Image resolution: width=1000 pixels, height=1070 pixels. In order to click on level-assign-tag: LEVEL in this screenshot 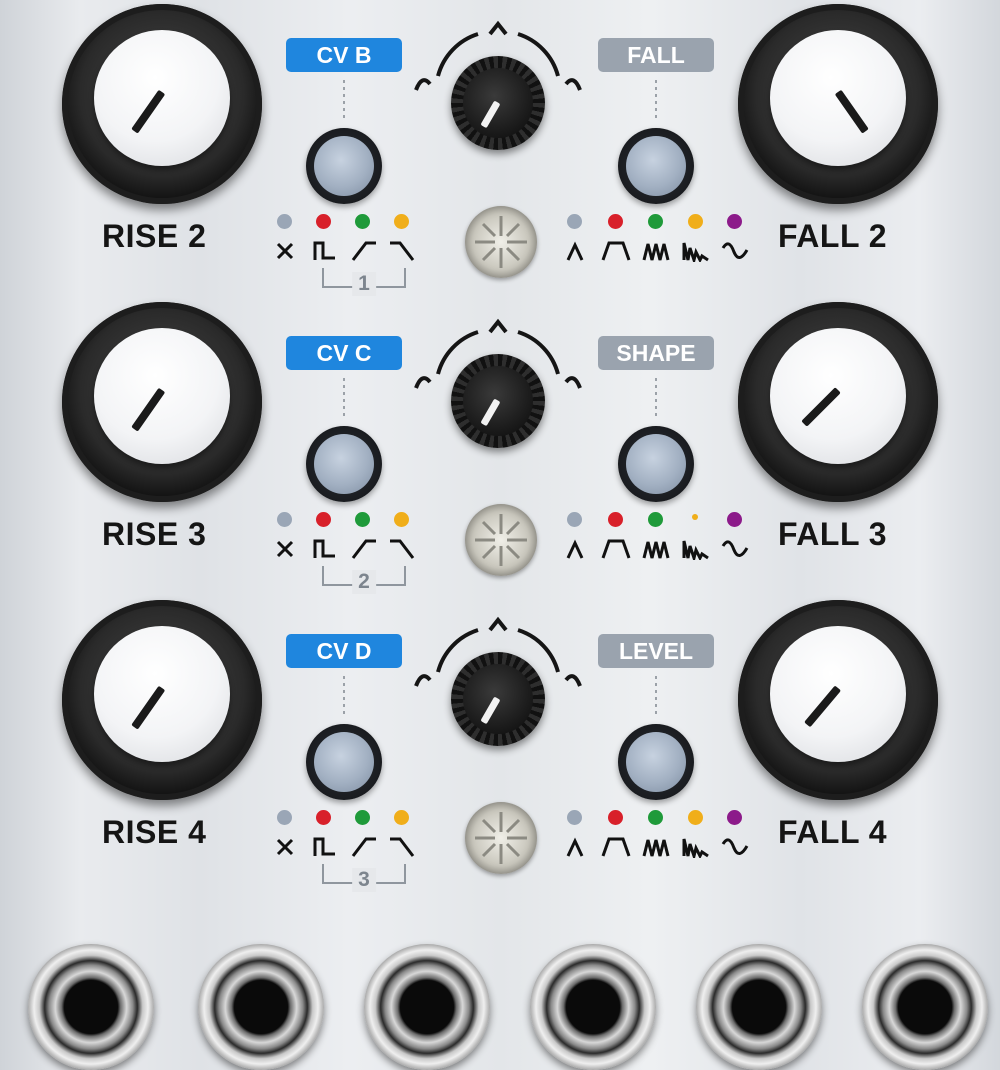, I will do `click(656, 651)`.